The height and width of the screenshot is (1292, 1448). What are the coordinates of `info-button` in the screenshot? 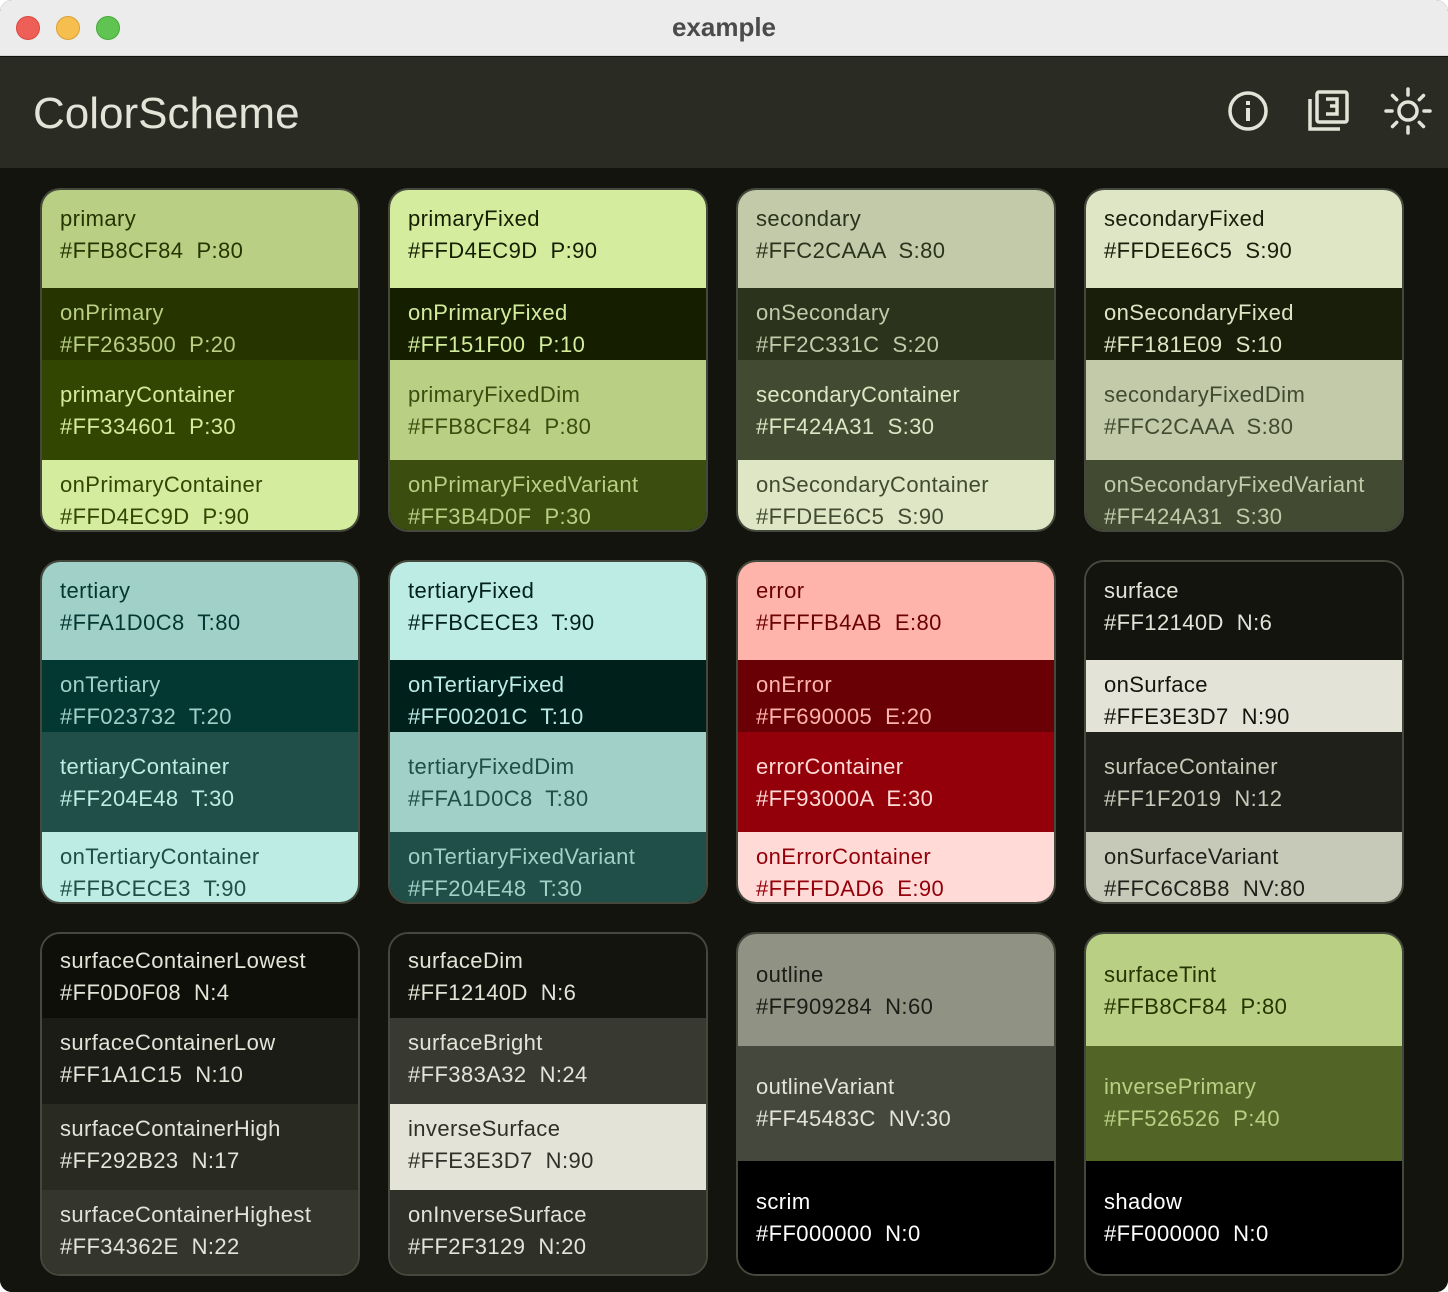 It's located at (1248, 111).